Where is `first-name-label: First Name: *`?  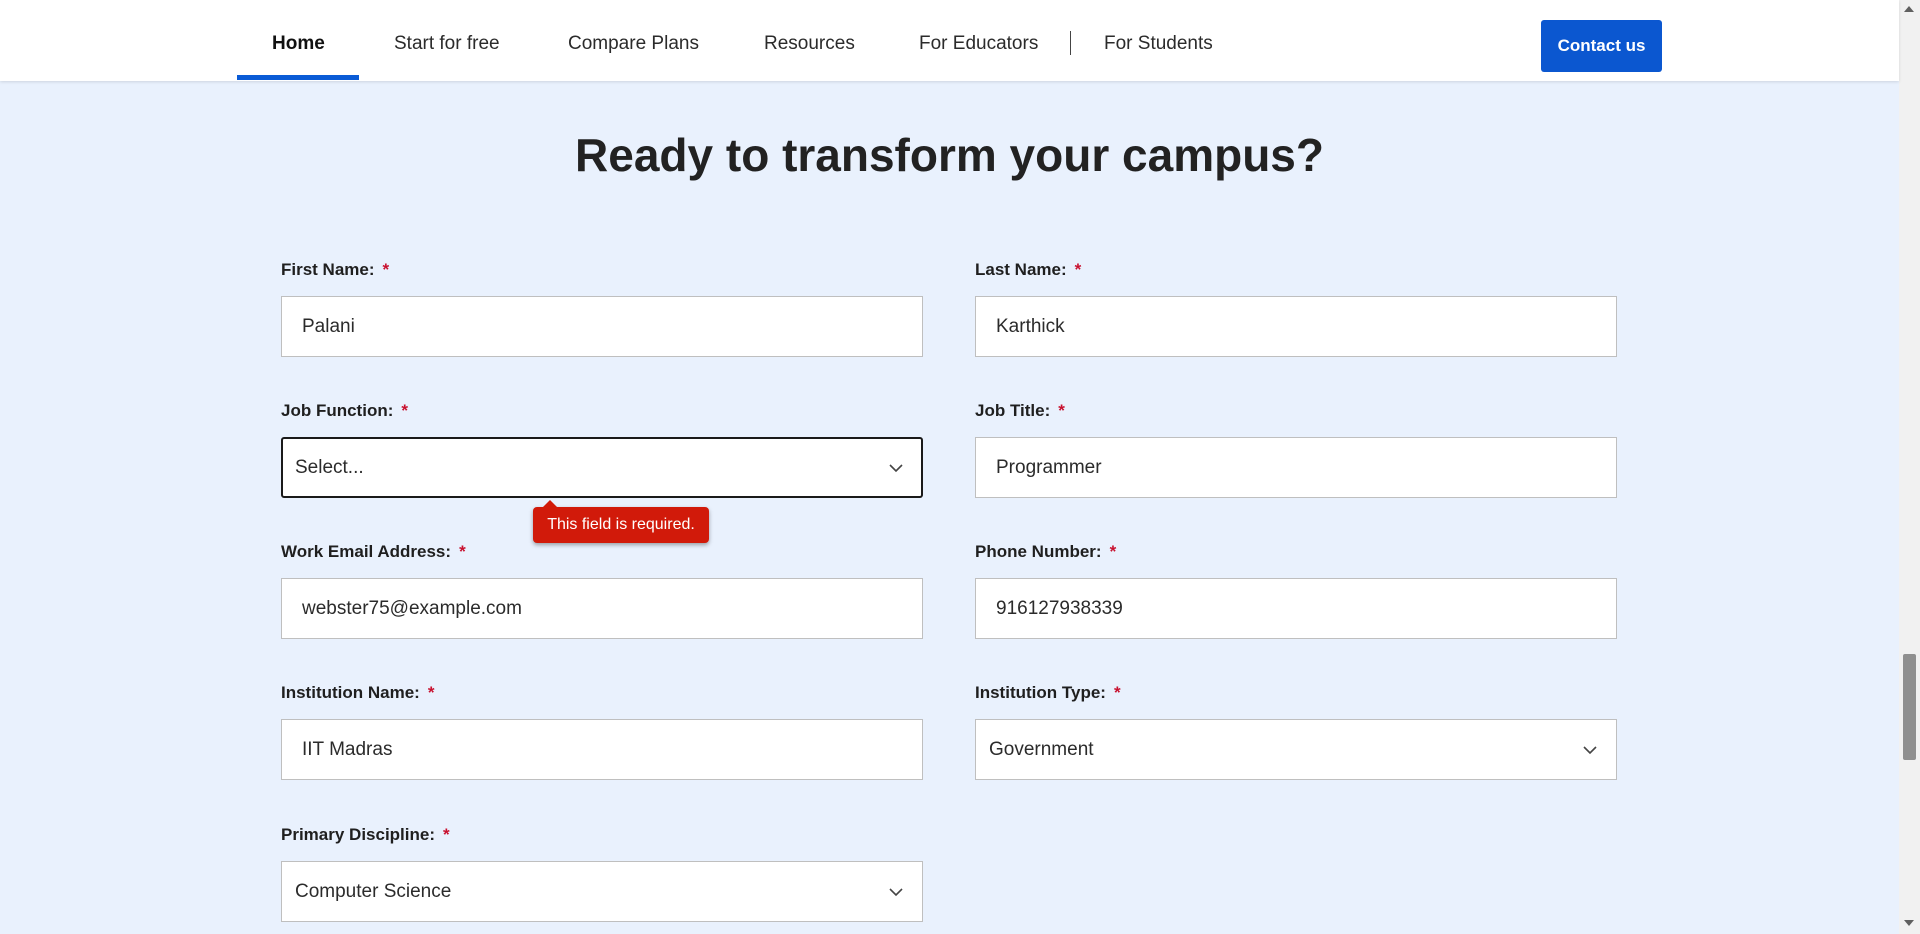
first-name-label: First Name: * is located at coordinates (335, 270).